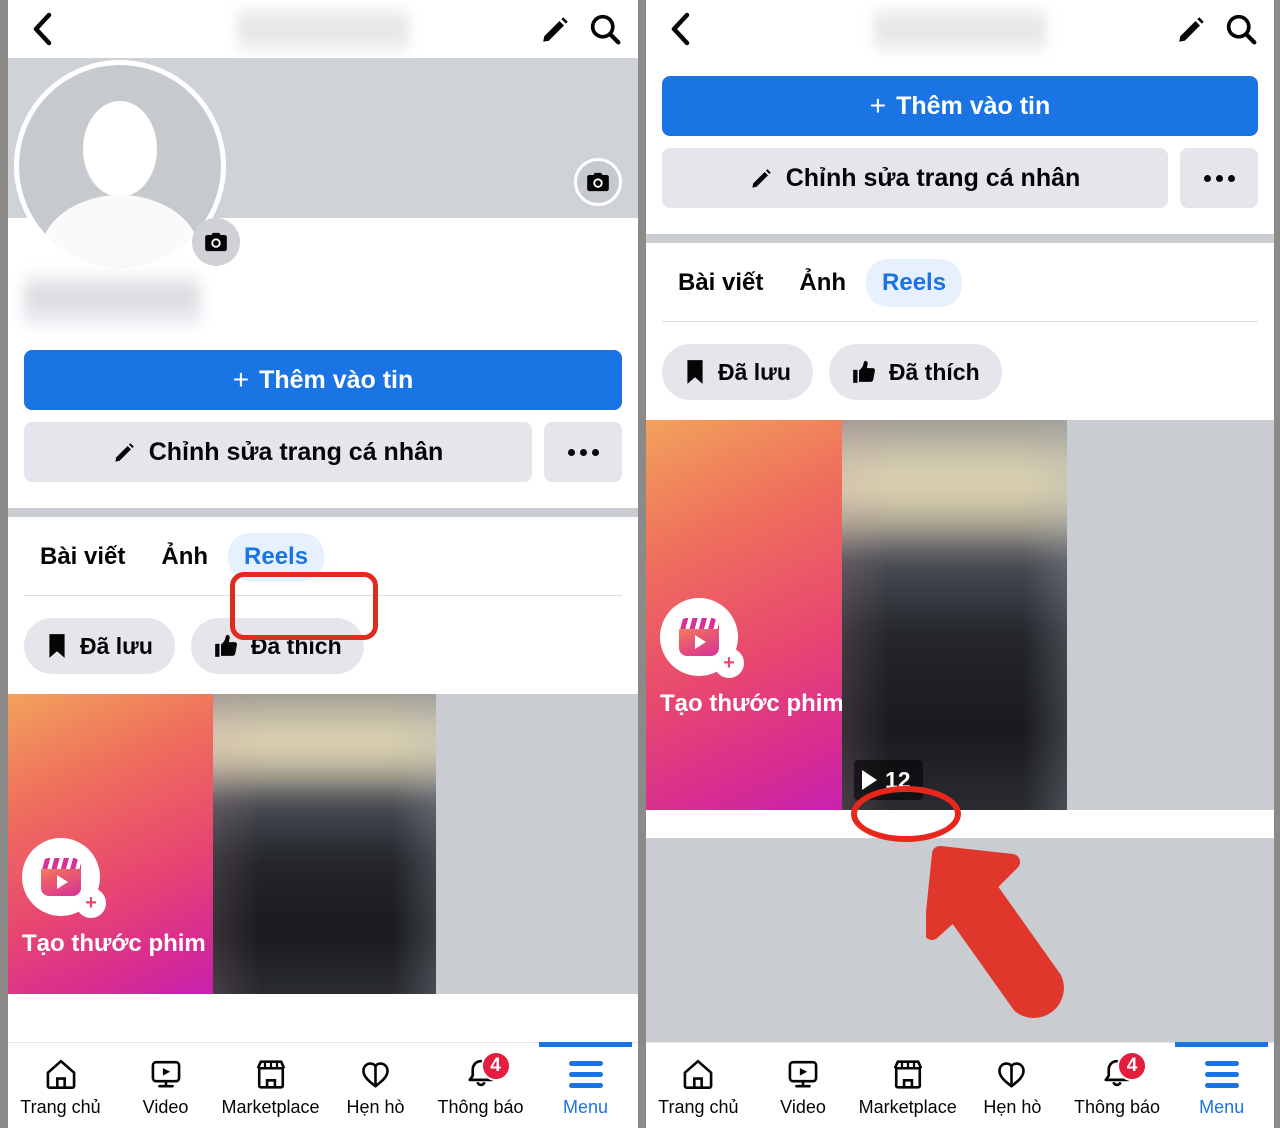 The width and height of the screenshot is (1280, 1128). I want to click on camera-icon, so click(216, 242).